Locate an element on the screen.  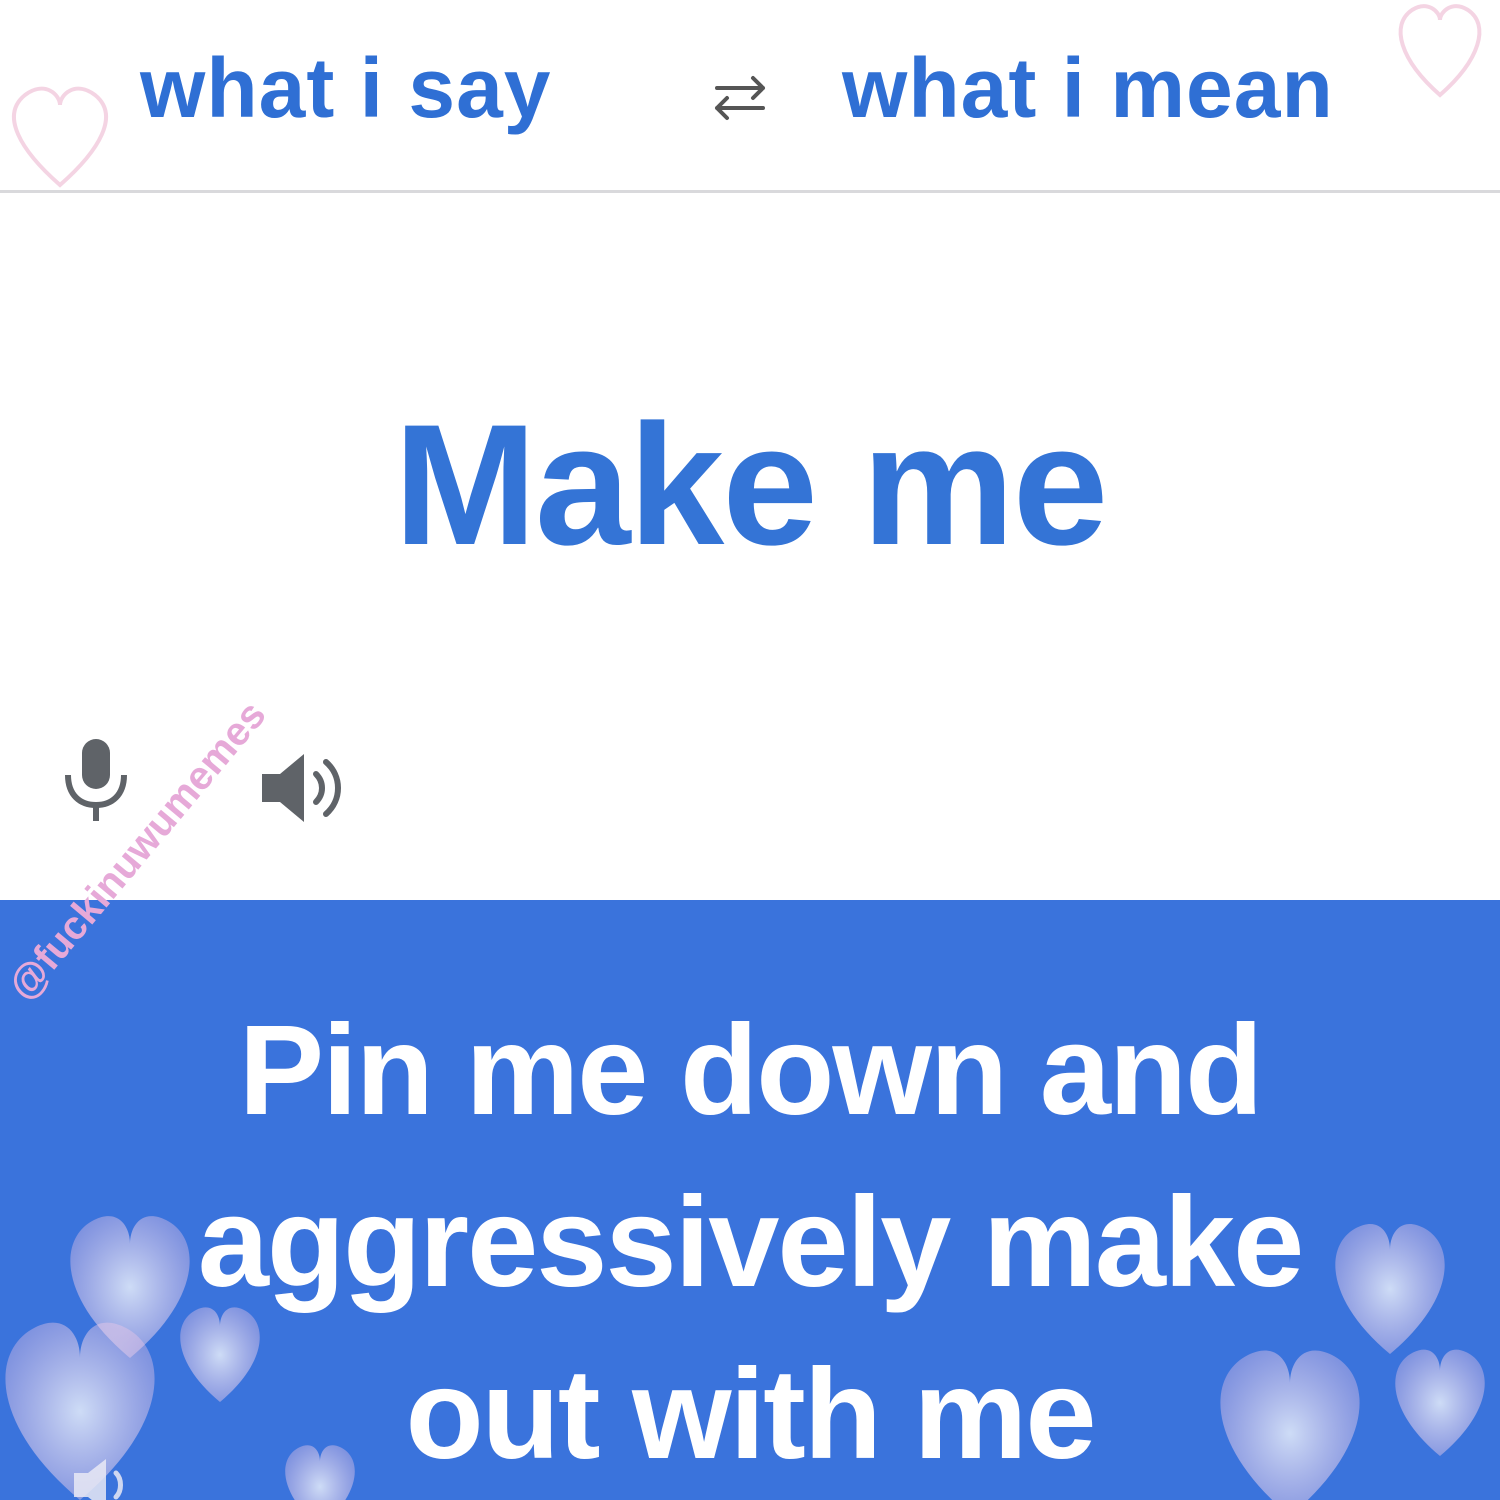
language-bar: what i say what i mean is located at coordinates (750, 96).